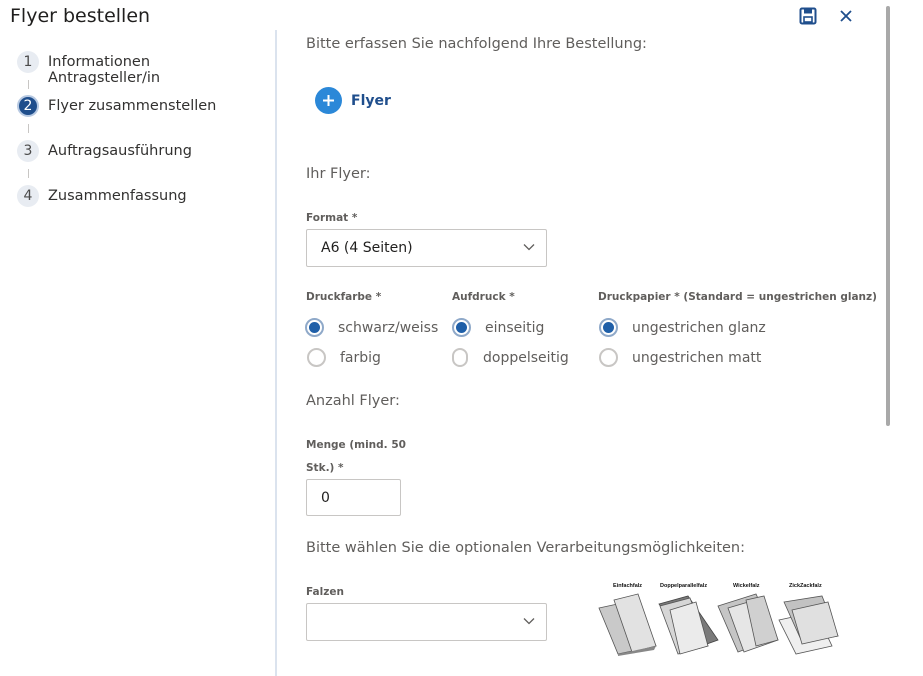 The width and height of the screenshot is (923, 676). What do you see at coordinates (688, 625) in the screenshot?
I see `doppelparallelfalz-diagram` at bounding box center [688, 625].